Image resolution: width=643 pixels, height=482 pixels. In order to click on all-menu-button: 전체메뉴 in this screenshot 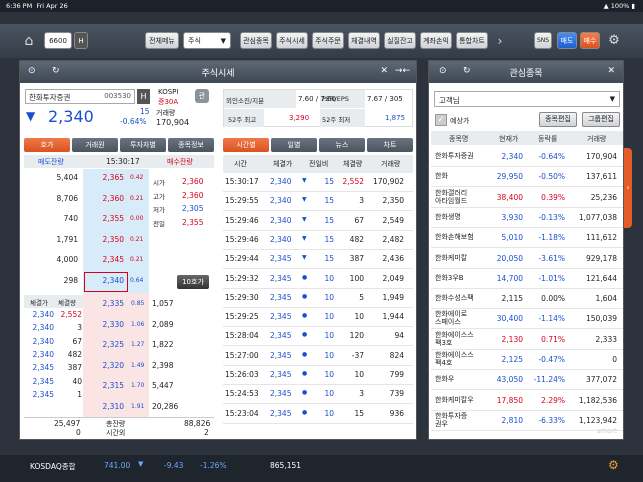, I will do `click(162, 40)`.